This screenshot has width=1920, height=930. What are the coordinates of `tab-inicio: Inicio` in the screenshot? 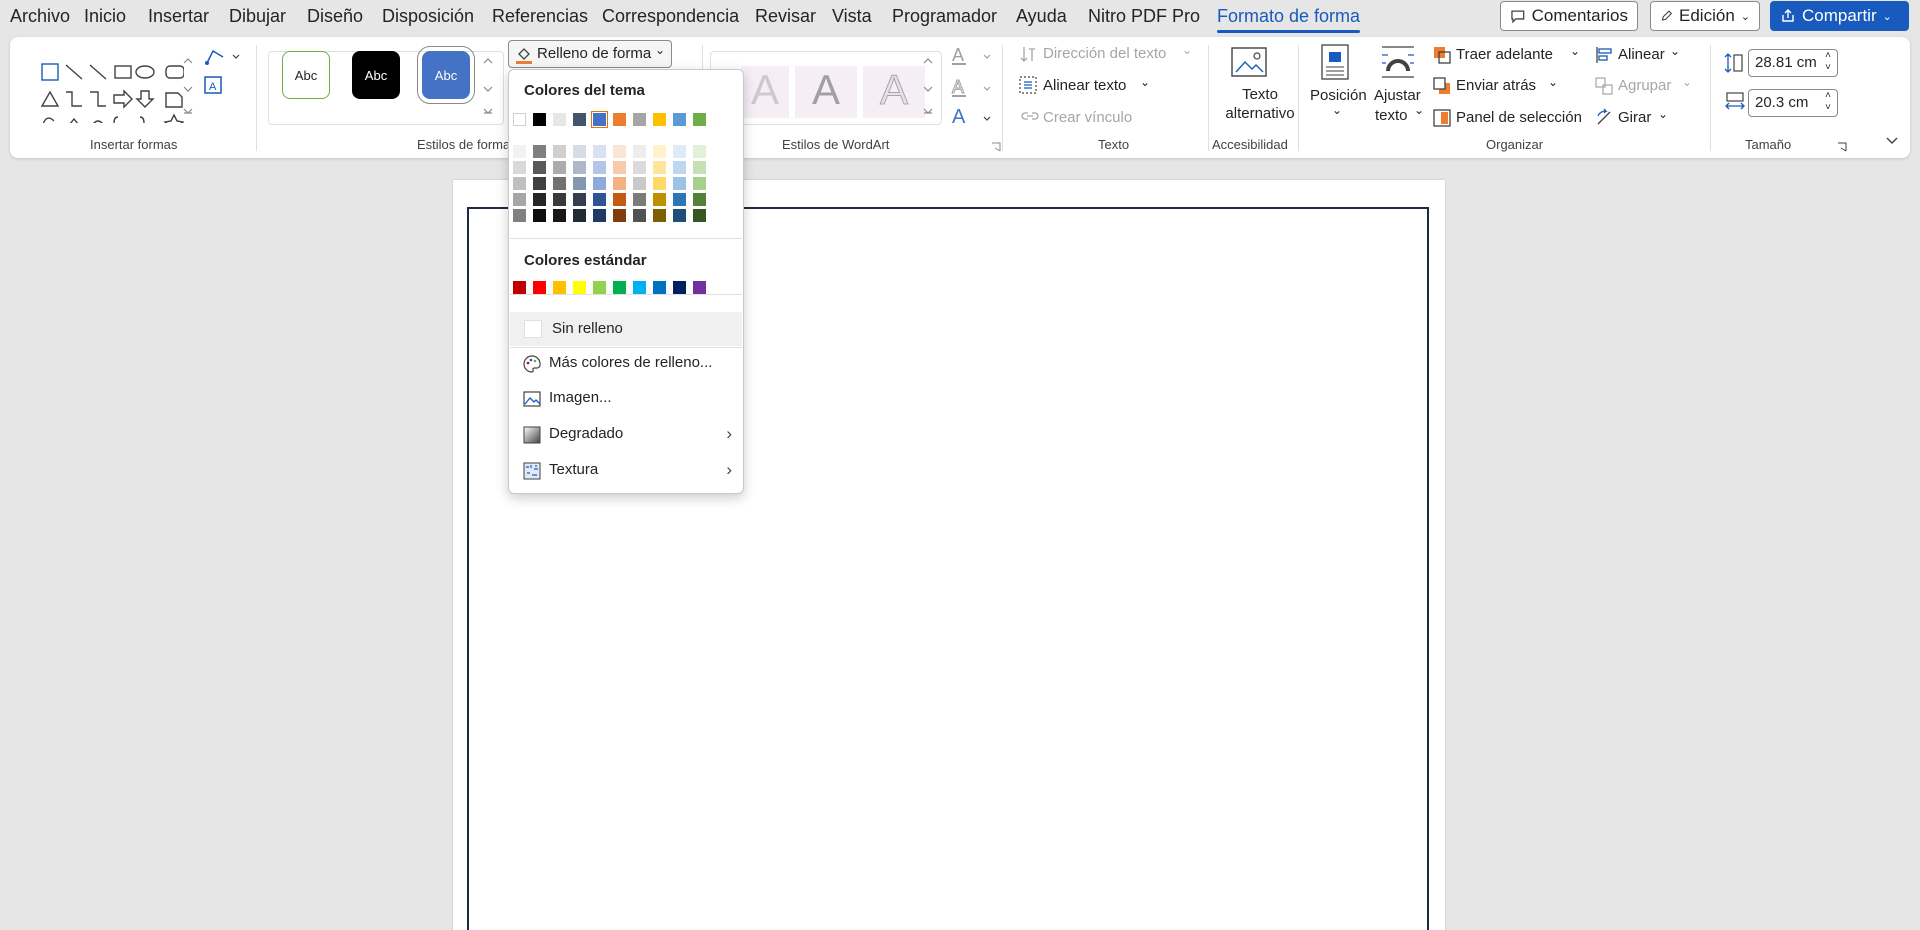 It's located at (105, 16).